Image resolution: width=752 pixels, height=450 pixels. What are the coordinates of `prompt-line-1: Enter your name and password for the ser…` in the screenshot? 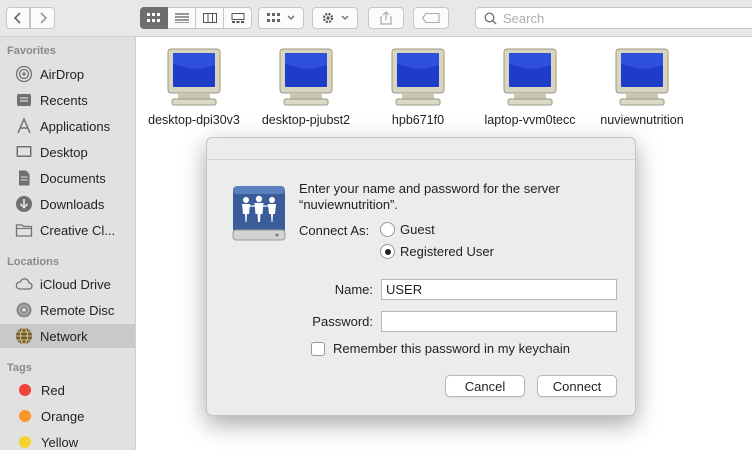 It's located at (429, 188).